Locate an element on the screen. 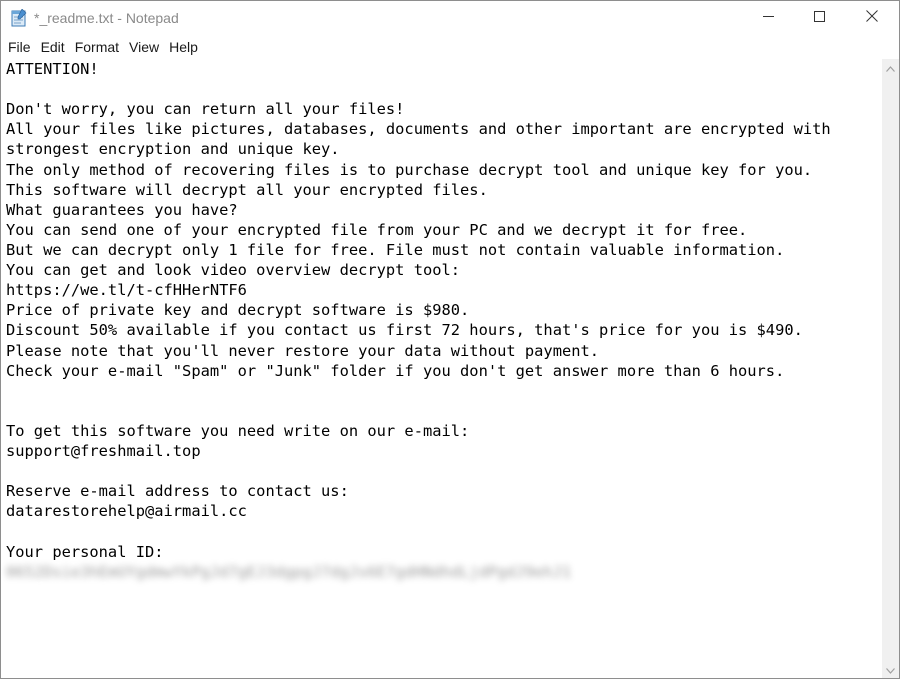  menu-edit: Edit is located at coordinates (53, 47).